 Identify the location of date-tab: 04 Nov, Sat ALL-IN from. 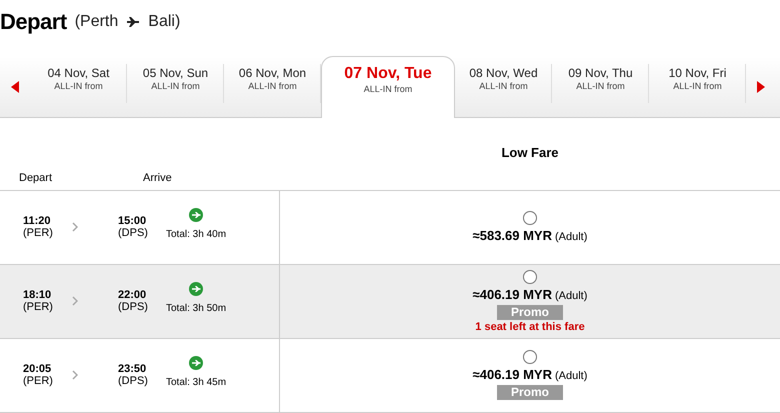
(78, 83).